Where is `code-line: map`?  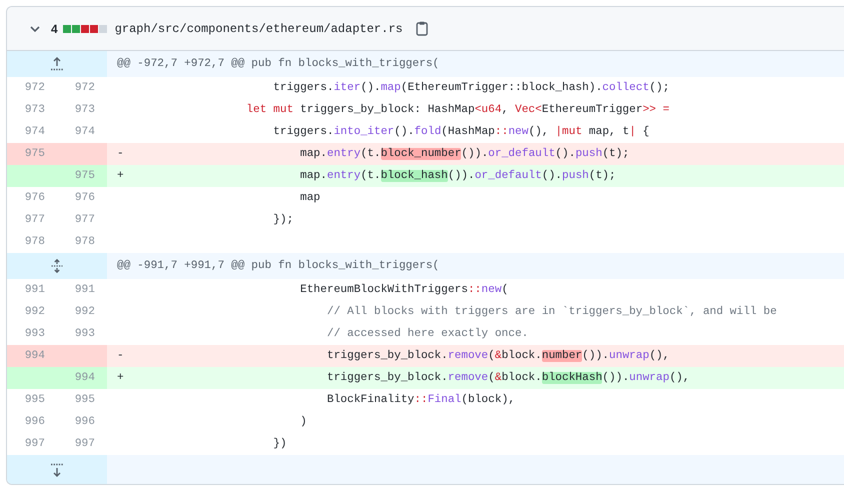 code-line: map is located at coordinates (309, 198).